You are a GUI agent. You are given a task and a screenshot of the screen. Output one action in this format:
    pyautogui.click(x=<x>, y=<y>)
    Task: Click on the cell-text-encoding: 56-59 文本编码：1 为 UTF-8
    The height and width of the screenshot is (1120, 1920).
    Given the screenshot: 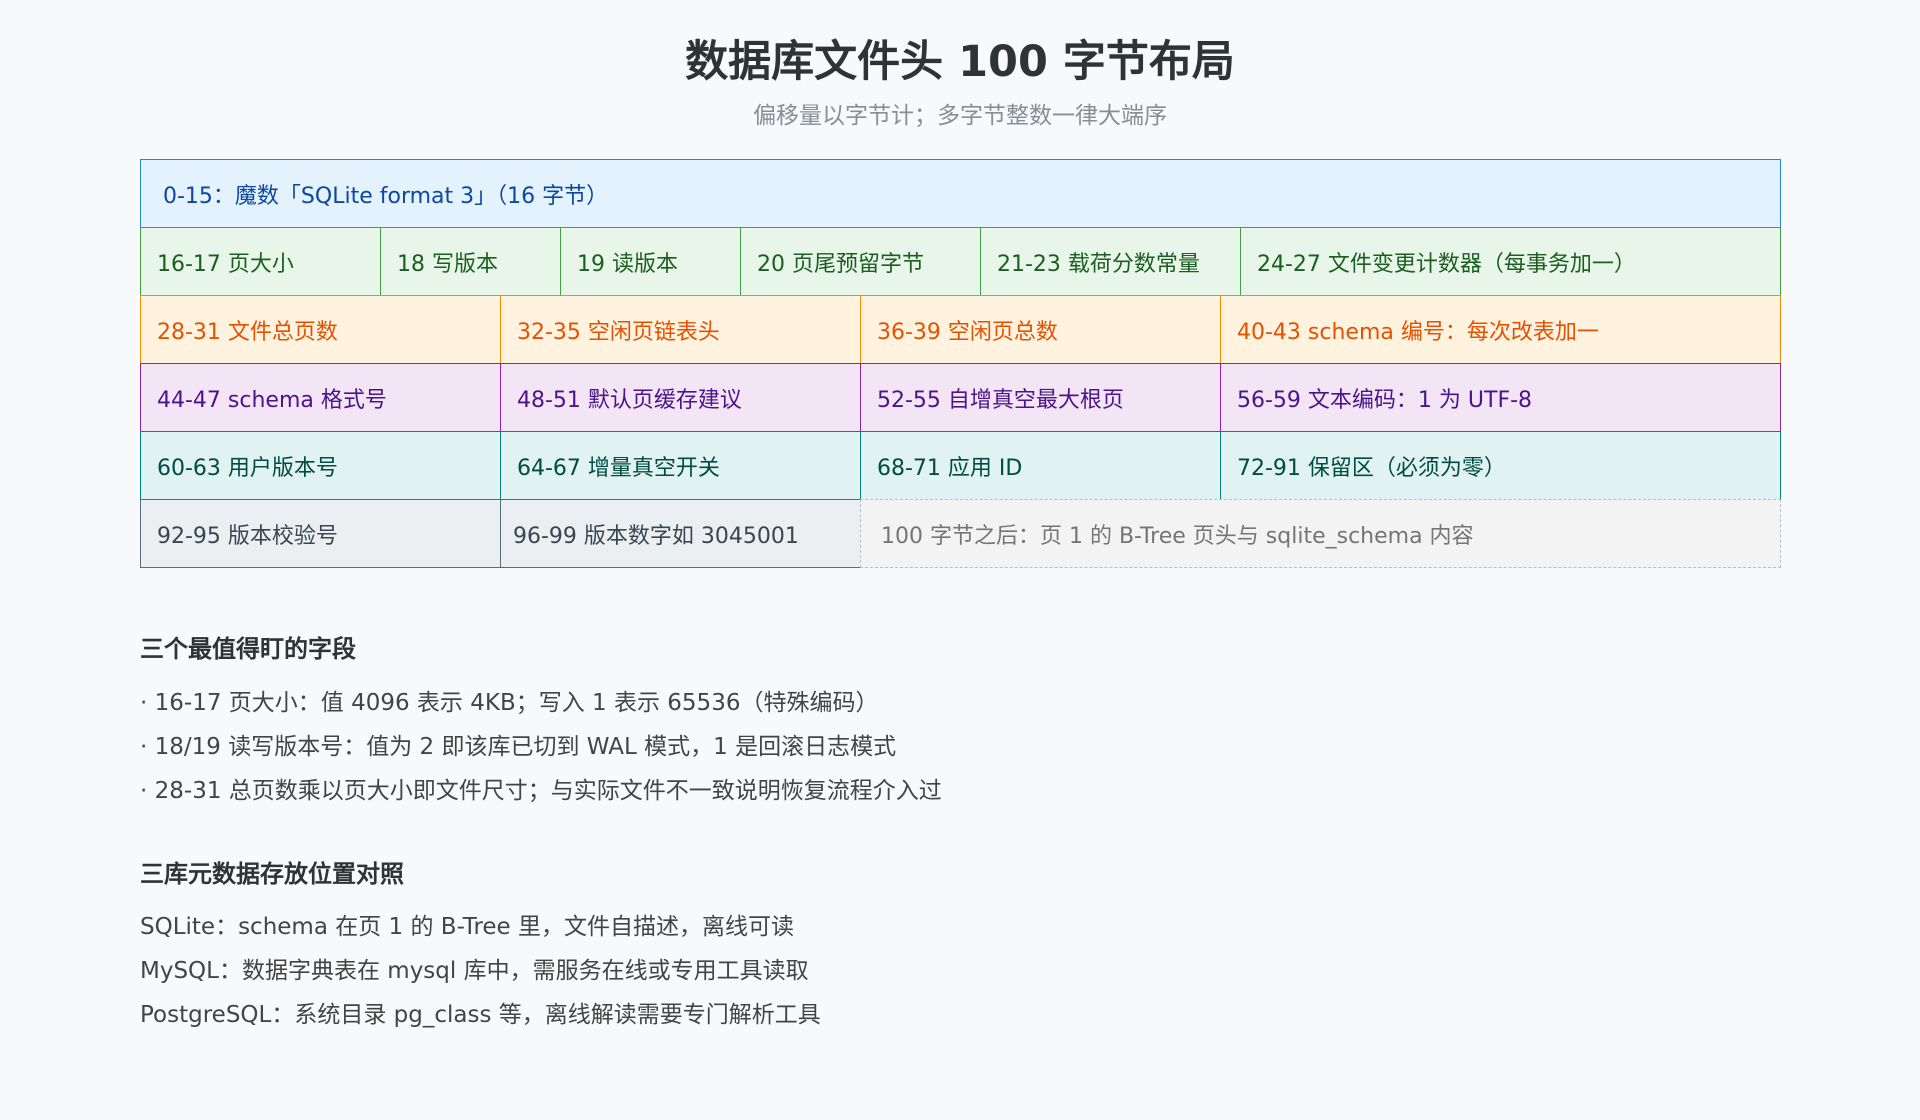 What is the action you would take?
    pyautogui.click(x=1500, y=397)
    